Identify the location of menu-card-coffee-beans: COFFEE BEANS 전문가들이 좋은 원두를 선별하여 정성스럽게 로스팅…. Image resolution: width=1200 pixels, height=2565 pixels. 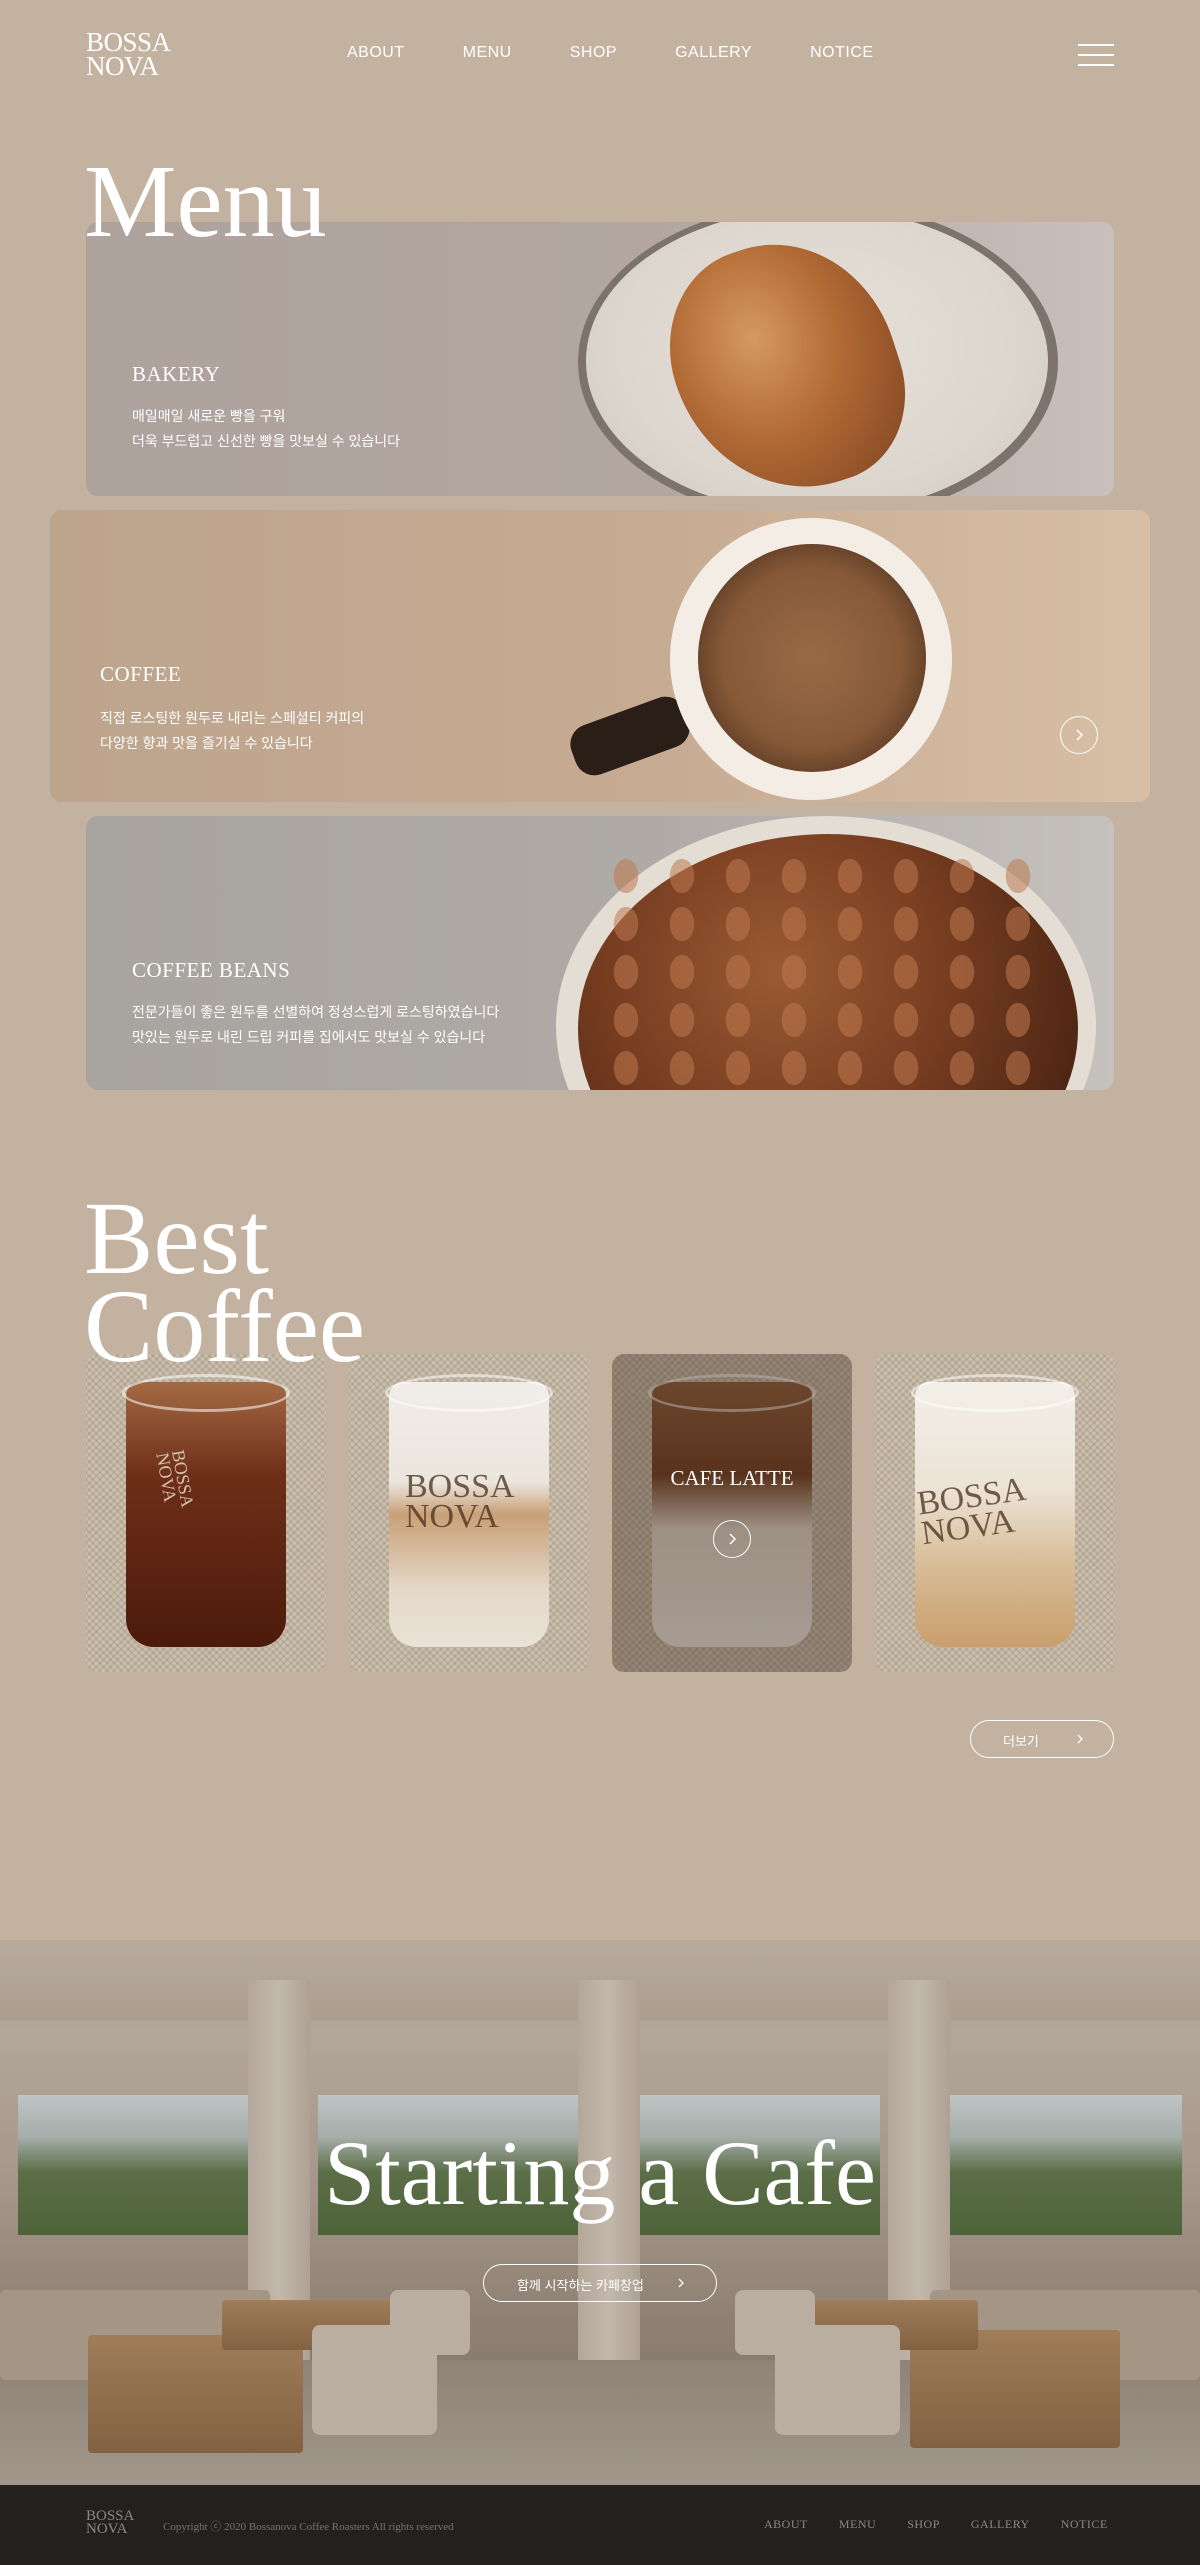
(600, 953).